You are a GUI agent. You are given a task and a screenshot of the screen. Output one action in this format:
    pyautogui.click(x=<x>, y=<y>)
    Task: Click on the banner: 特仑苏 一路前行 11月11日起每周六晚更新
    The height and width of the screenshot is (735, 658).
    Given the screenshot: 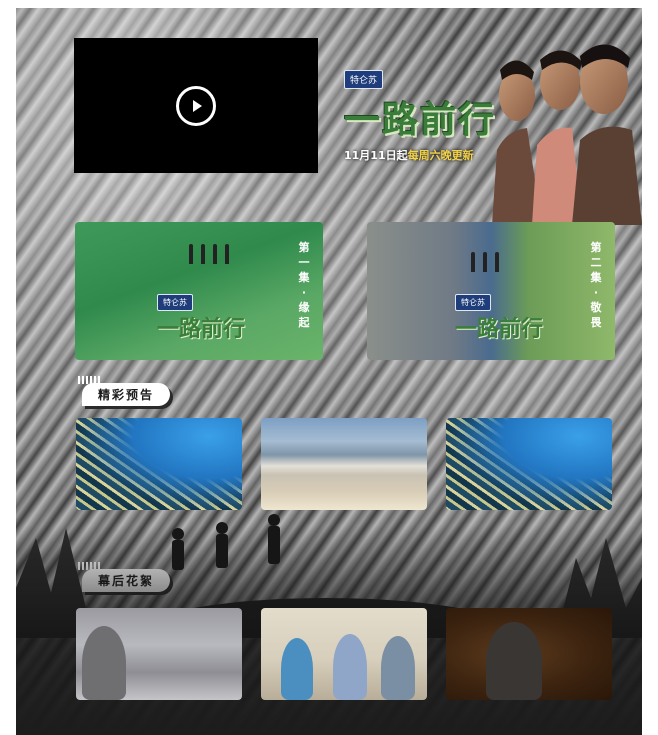 What is the action you would take?
    pyautogui.click(x=479, y=122)
    